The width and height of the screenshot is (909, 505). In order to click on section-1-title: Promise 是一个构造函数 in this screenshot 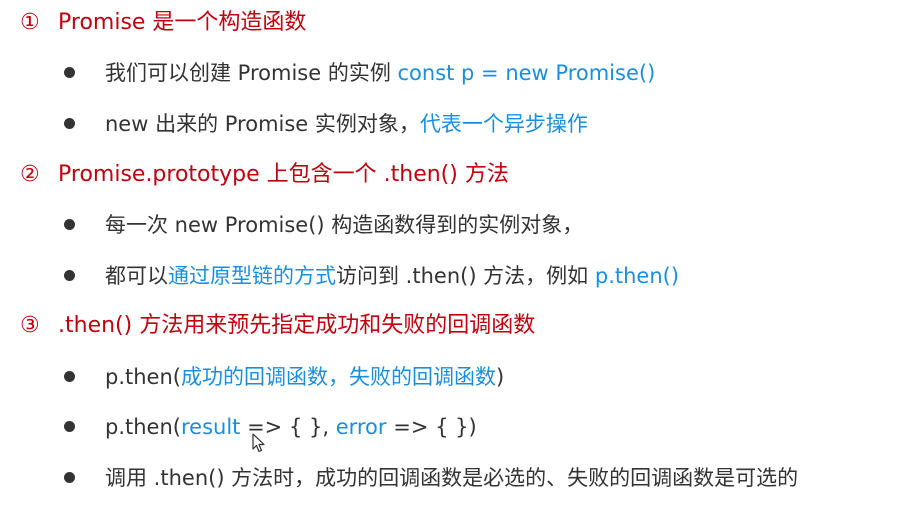, I will do `click(182, 22)`.